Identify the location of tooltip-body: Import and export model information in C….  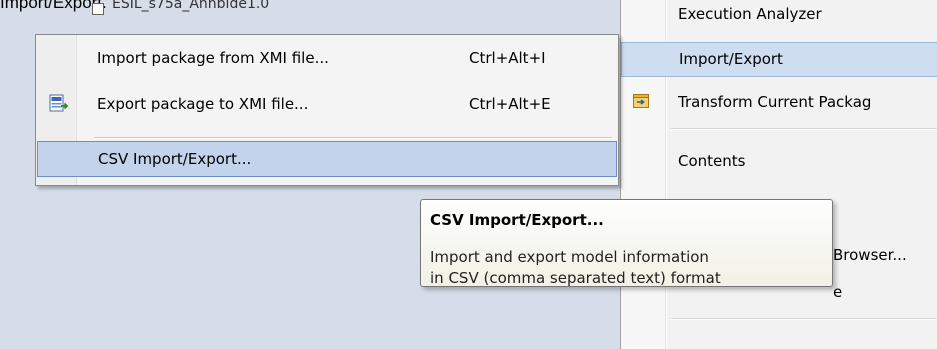
(630, 268).